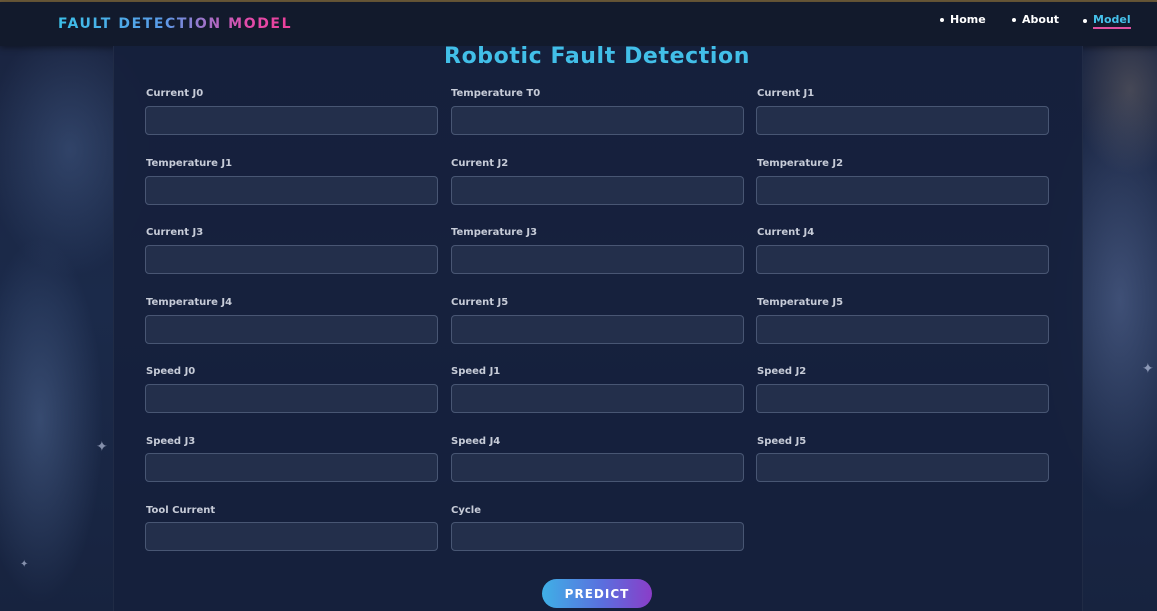 The image size is (1157, 611). What do you see at coordinates (291, 120) in the screenshot?
I see `current-j0-input` at bounding box center [291, 120].